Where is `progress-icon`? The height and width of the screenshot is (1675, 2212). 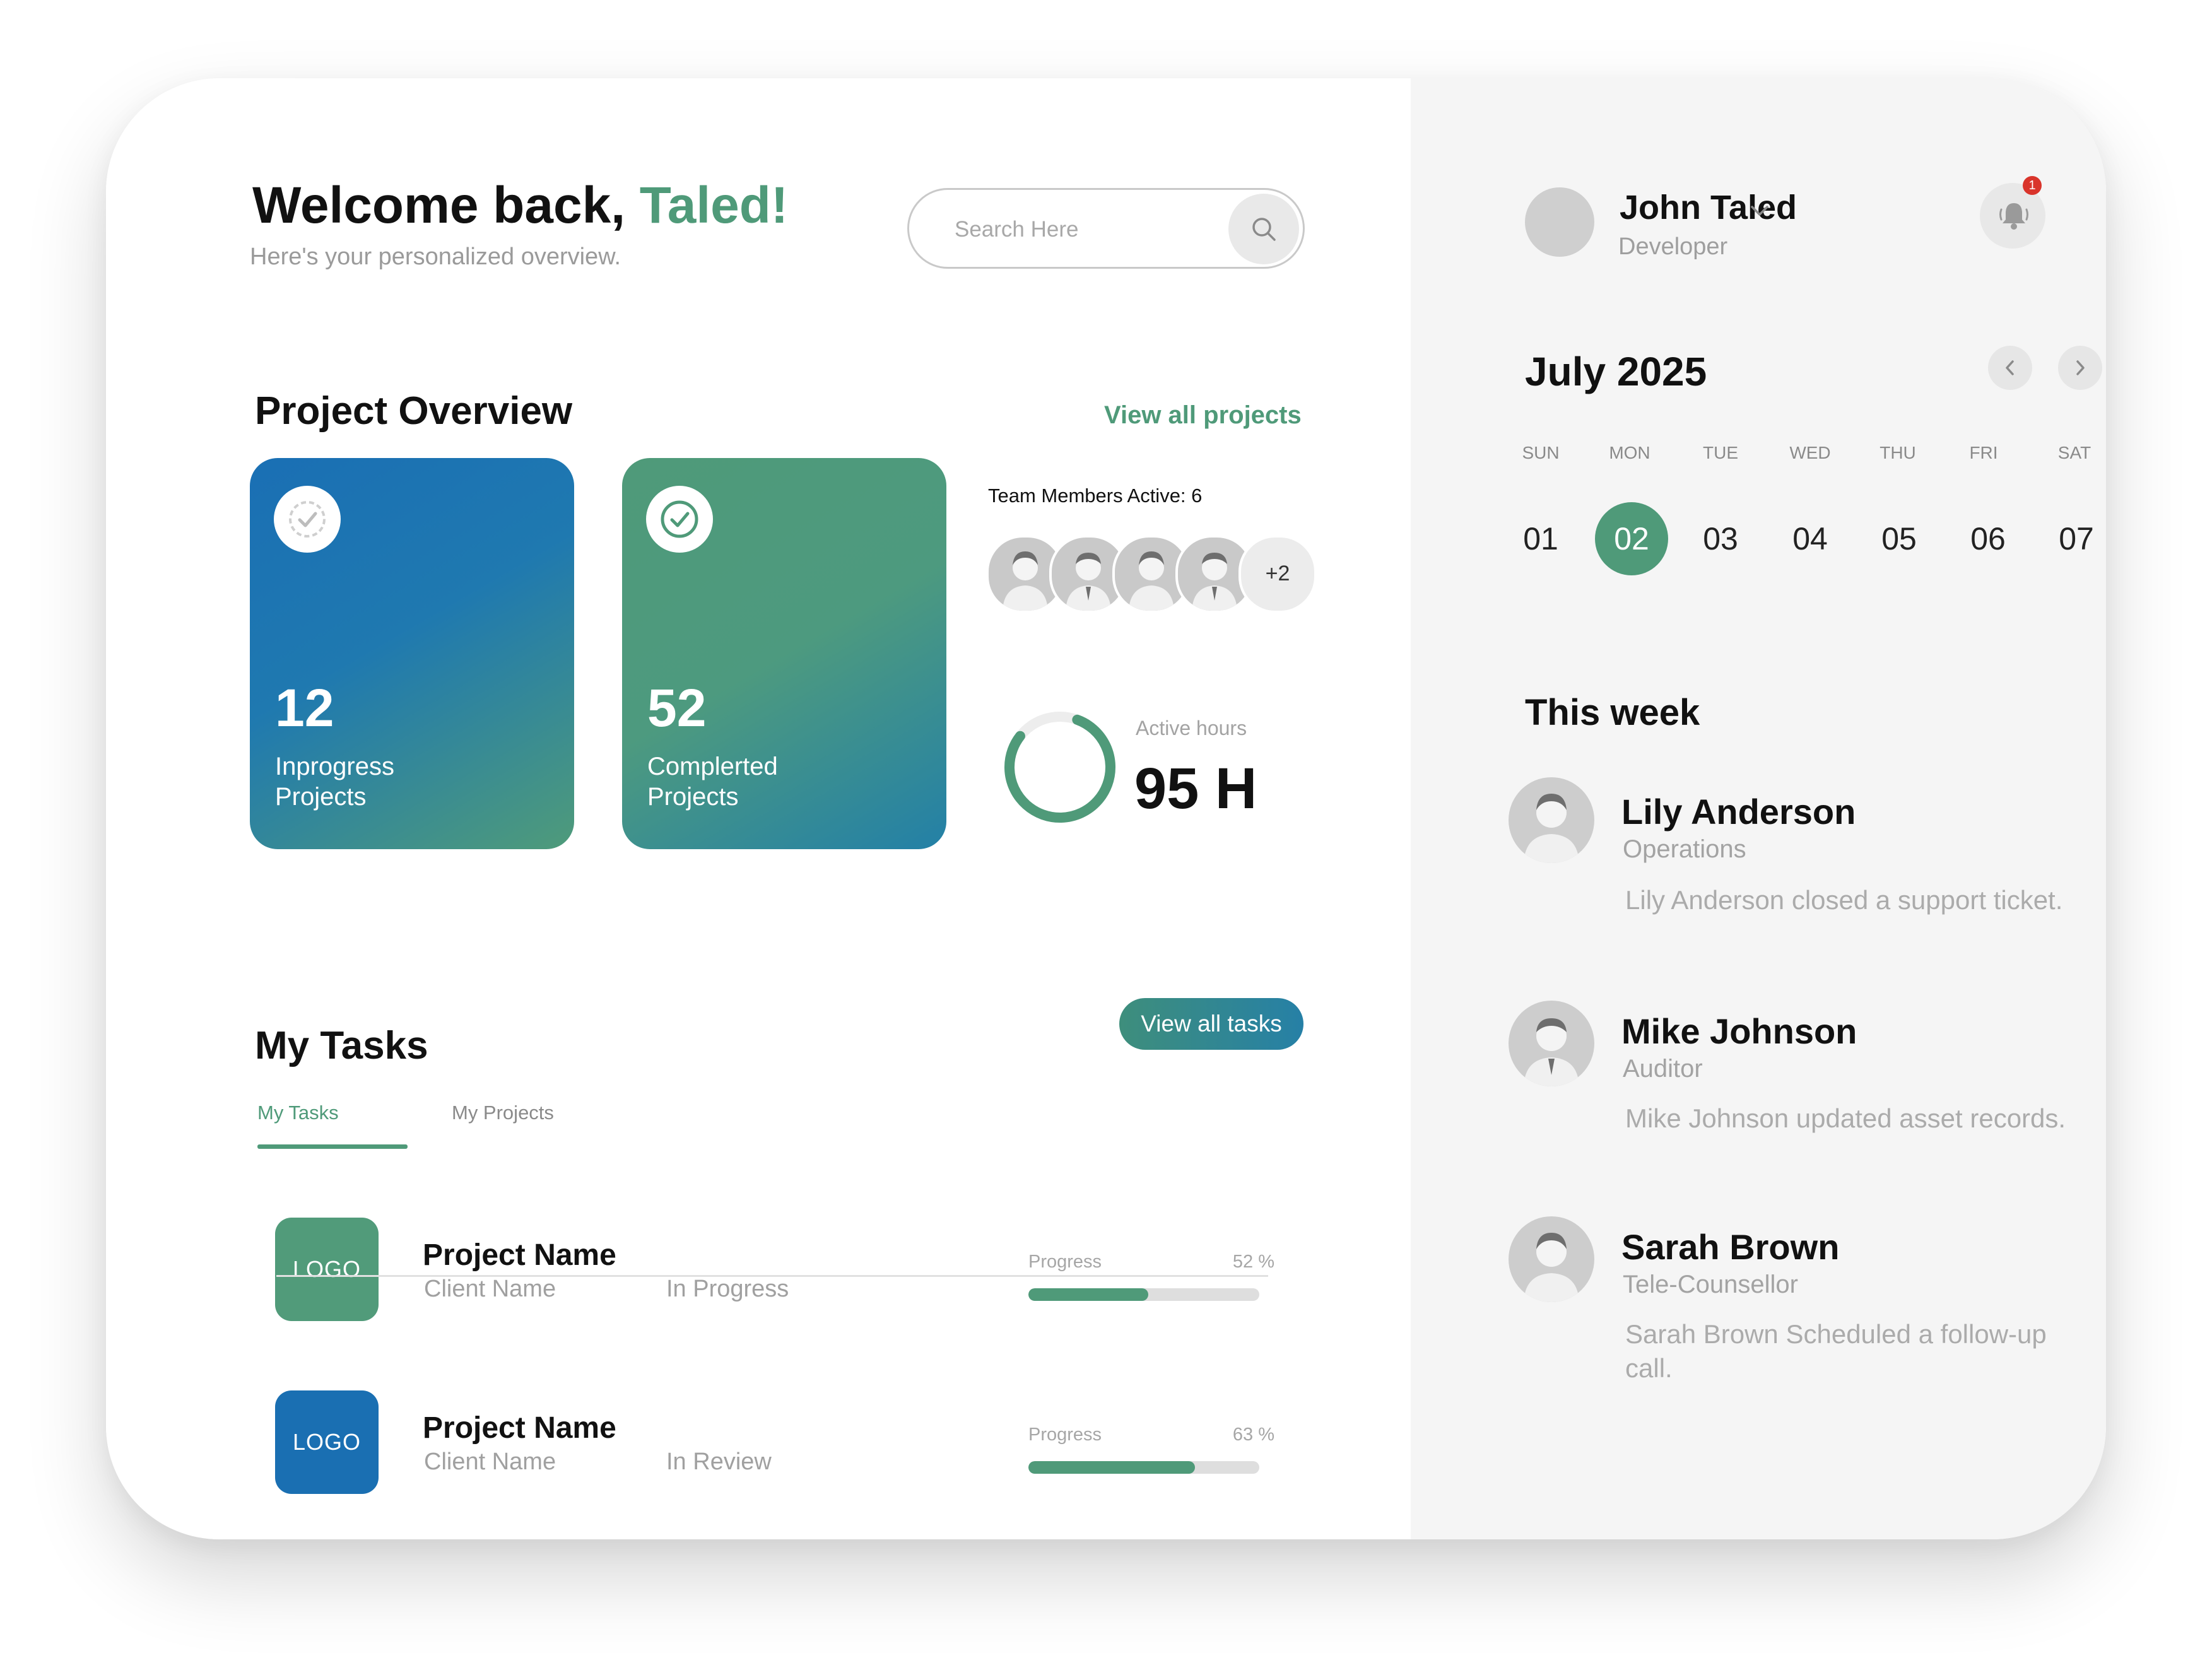 progress-icon is located at coordinates (307, 520).